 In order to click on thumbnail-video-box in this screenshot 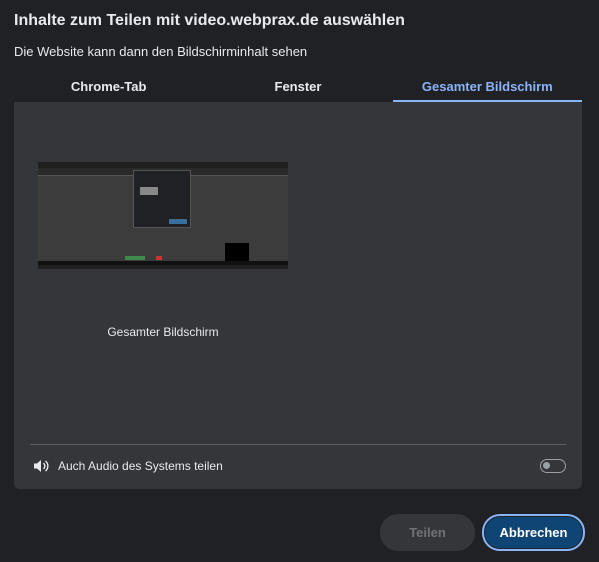, I will do `click(237, 252)`.